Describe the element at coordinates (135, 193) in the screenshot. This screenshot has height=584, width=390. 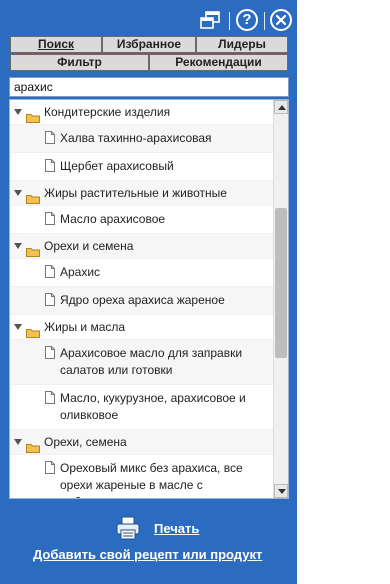
I see `category-label: Жиры растительные и животные` at that location.